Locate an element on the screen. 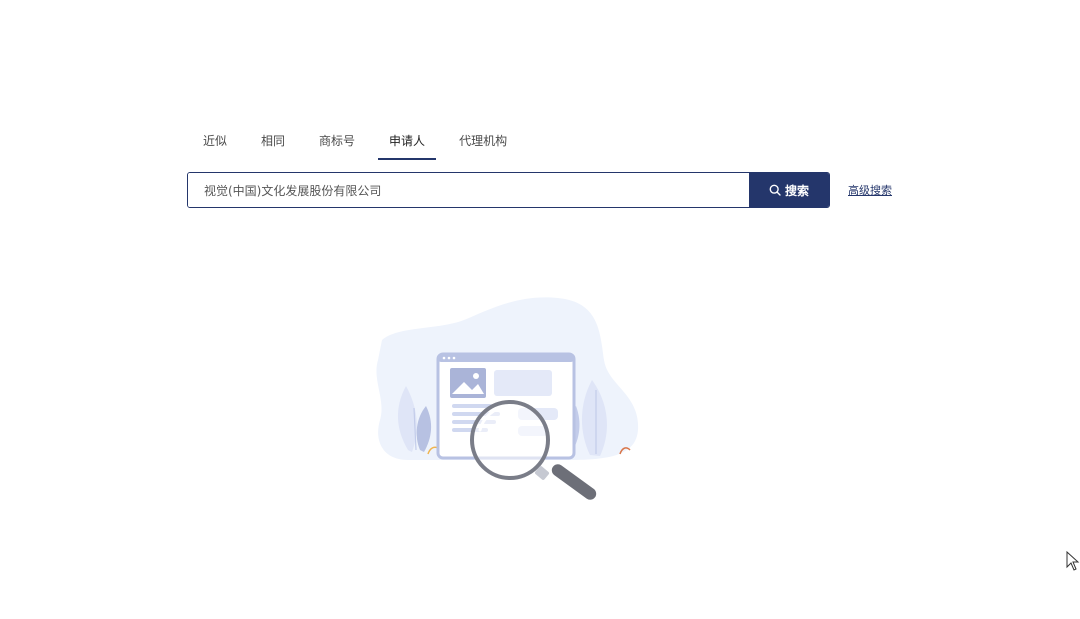 The width and height of the screenshot is (1080, 619). mouse-cursor-icon is located at coordinates (1073, 560).